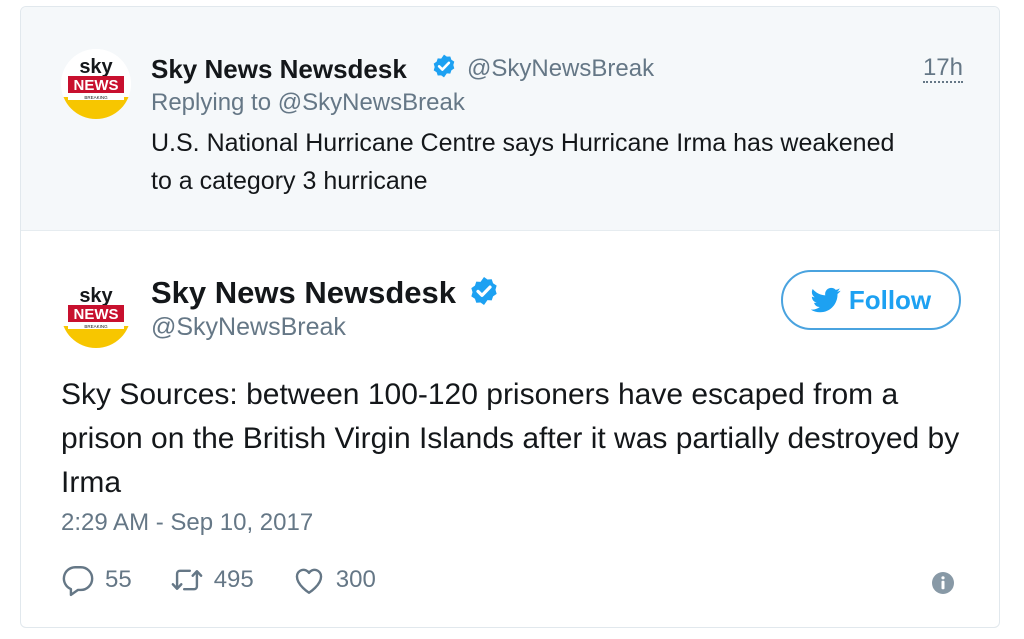 The height and width of the screenshot is (639, 1024). I want to click on follow-button: Follow, so click(871, 300).